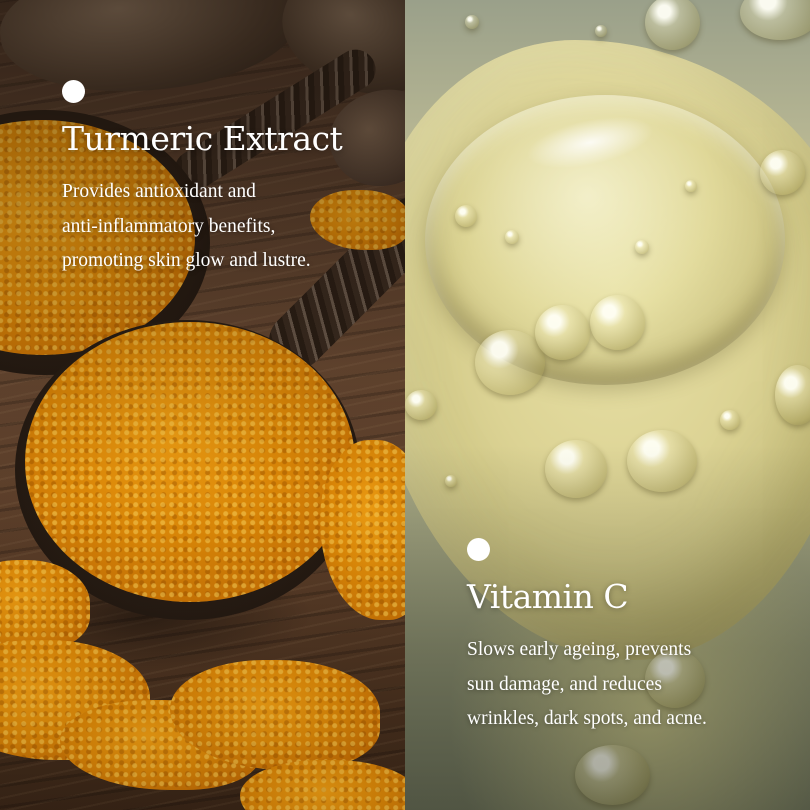 Image resolution: width=810 pixels, height=810 pixels. I want to click on ingredient-title: Turmeric Extract, so click(202, 138).